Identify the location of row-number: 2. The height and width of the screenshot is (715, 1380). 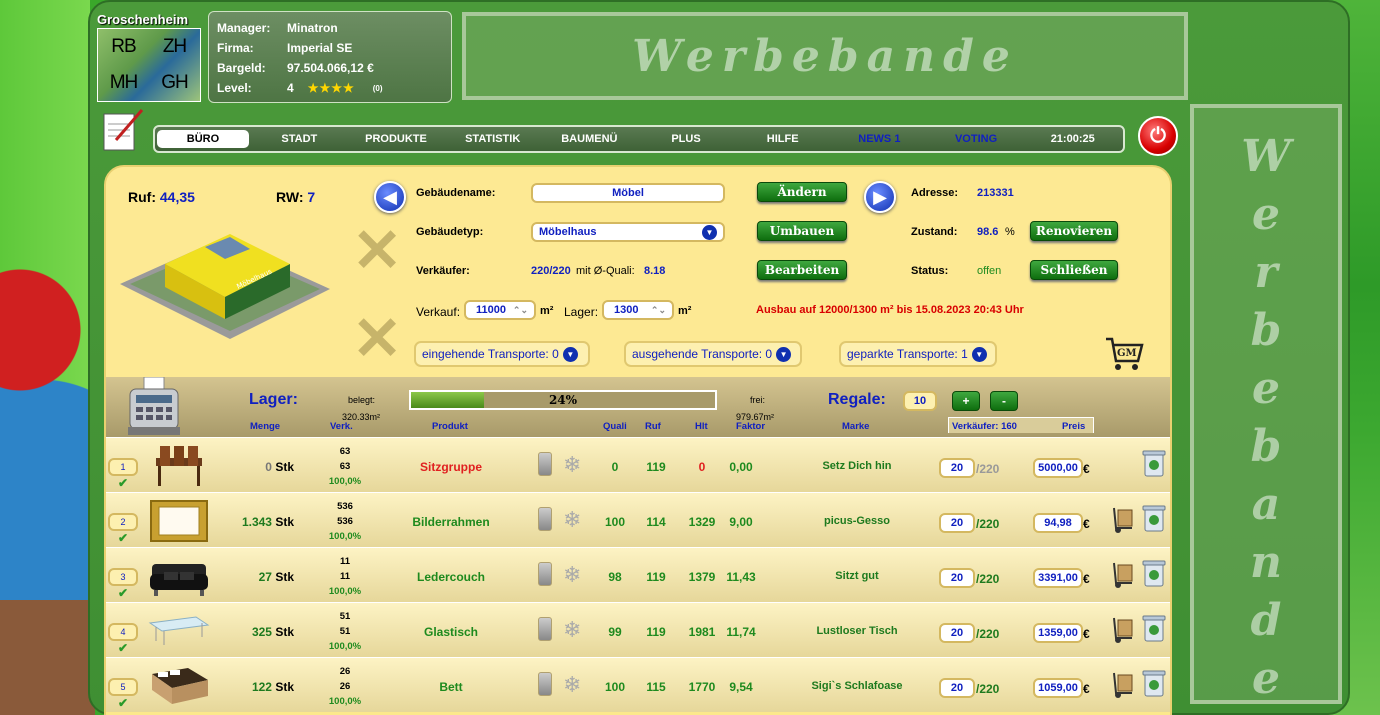
(123, 522).